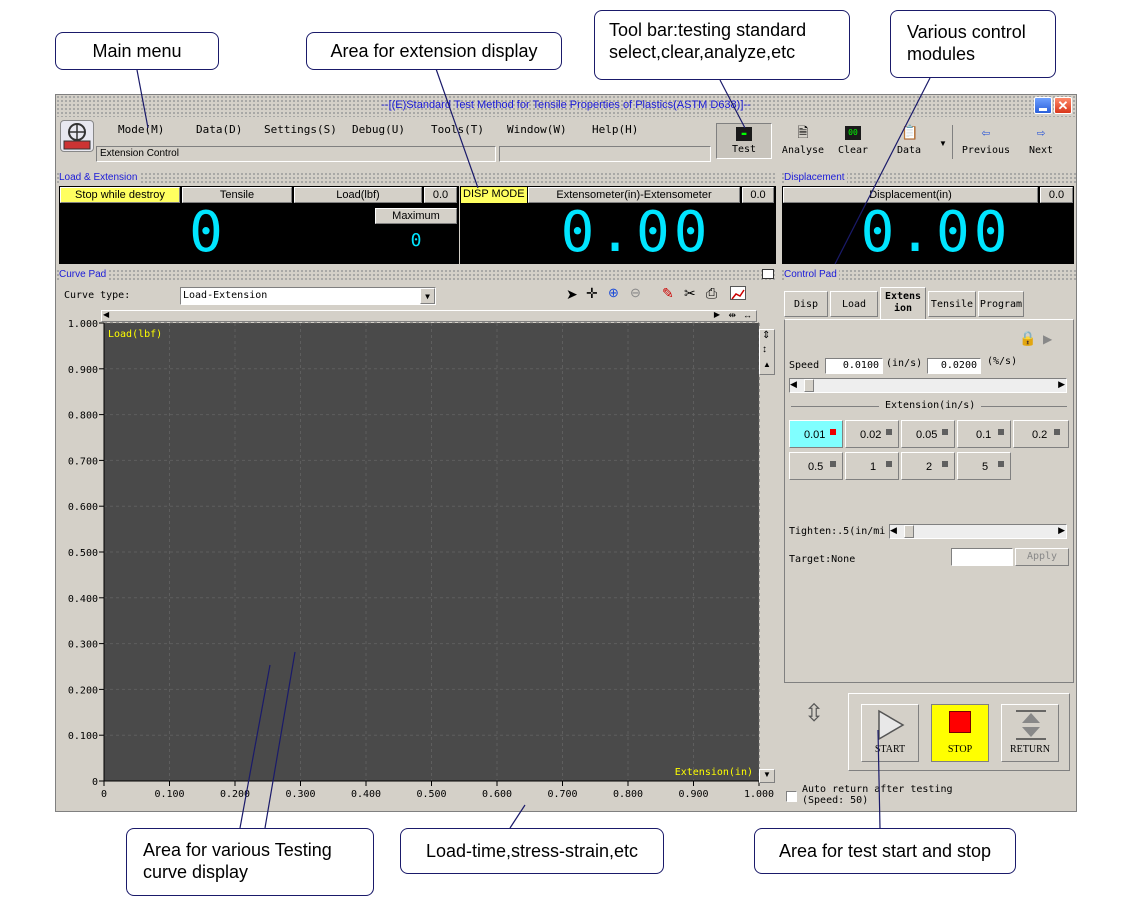 The width and height of the screenshot is (1134, 904). What do you see at coordinates (1042, 557) in the screenshot?
I see `apply-button: Apply` at bounding box center [1042, 557].